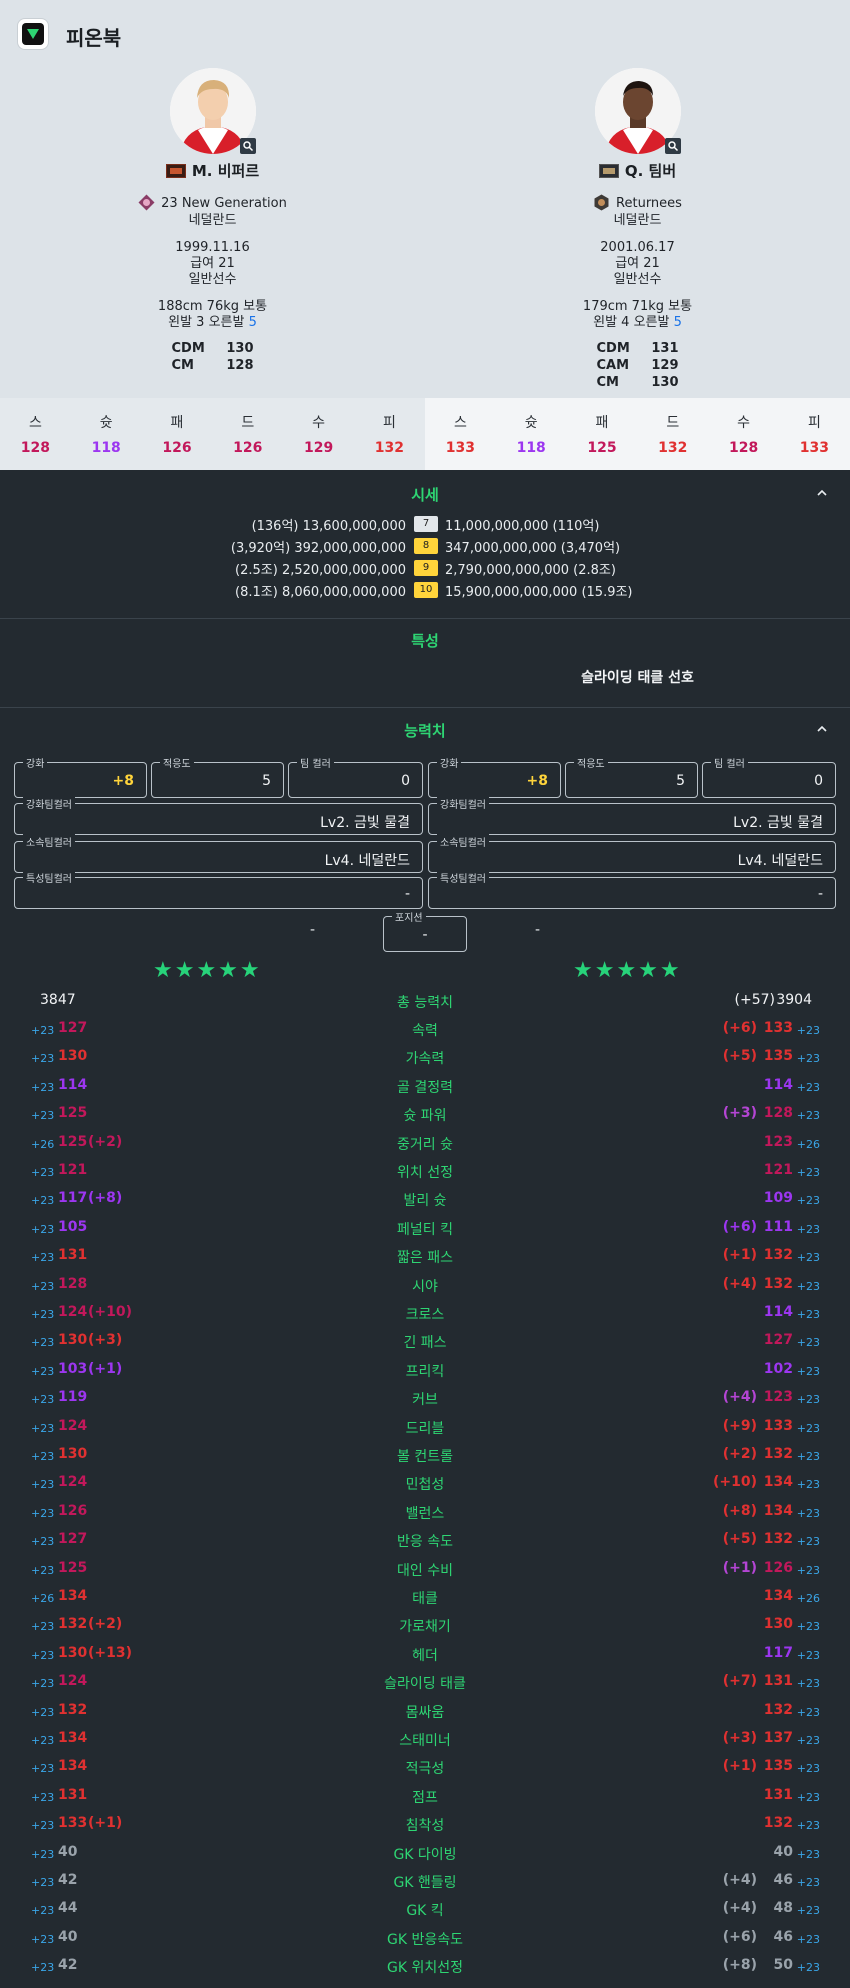 The image size is (850, 1988). Describe the element at coordinates (778, 1425) in the screenshot. I see `right-value: 133` at that location.